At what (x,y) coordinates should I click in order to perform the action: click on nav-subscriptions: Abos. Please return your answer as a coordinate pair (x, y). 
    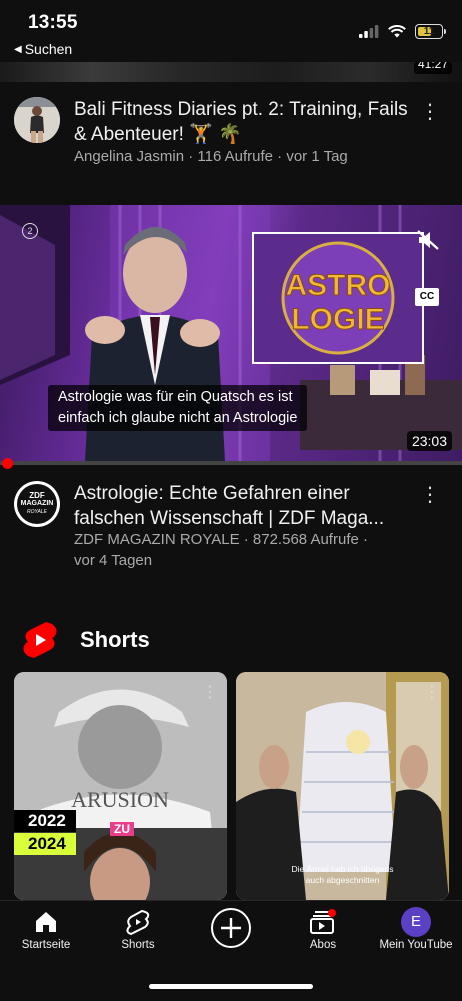
    Looking at the image, I should click on (323, 930).